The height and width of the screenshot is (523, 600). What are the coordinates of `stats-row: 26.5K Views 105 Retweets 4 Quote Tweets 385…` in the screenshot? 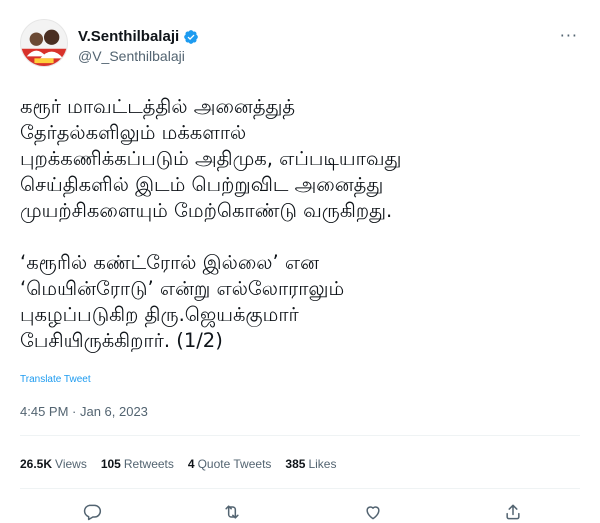 It's located at (178, 464).